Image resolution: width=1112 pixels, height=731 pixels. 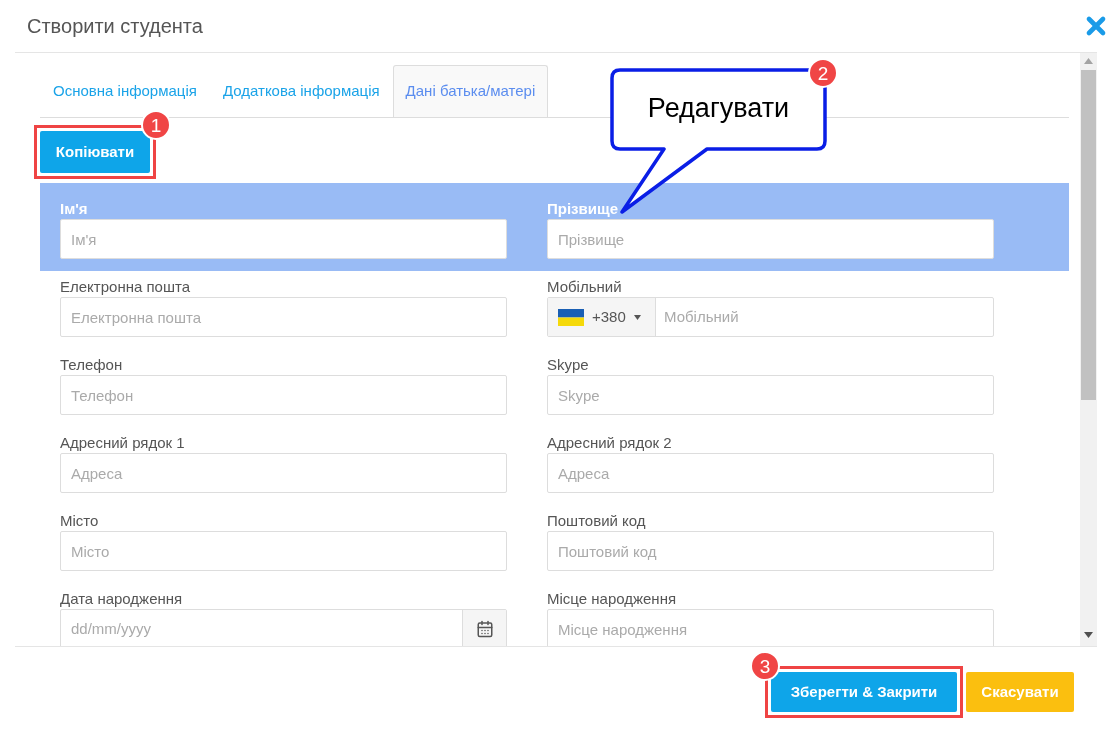 What do you see at coordinates (596, 520) in the screenshot?
I see `field-label: Поштовий код` at bounding box center [596, 520].